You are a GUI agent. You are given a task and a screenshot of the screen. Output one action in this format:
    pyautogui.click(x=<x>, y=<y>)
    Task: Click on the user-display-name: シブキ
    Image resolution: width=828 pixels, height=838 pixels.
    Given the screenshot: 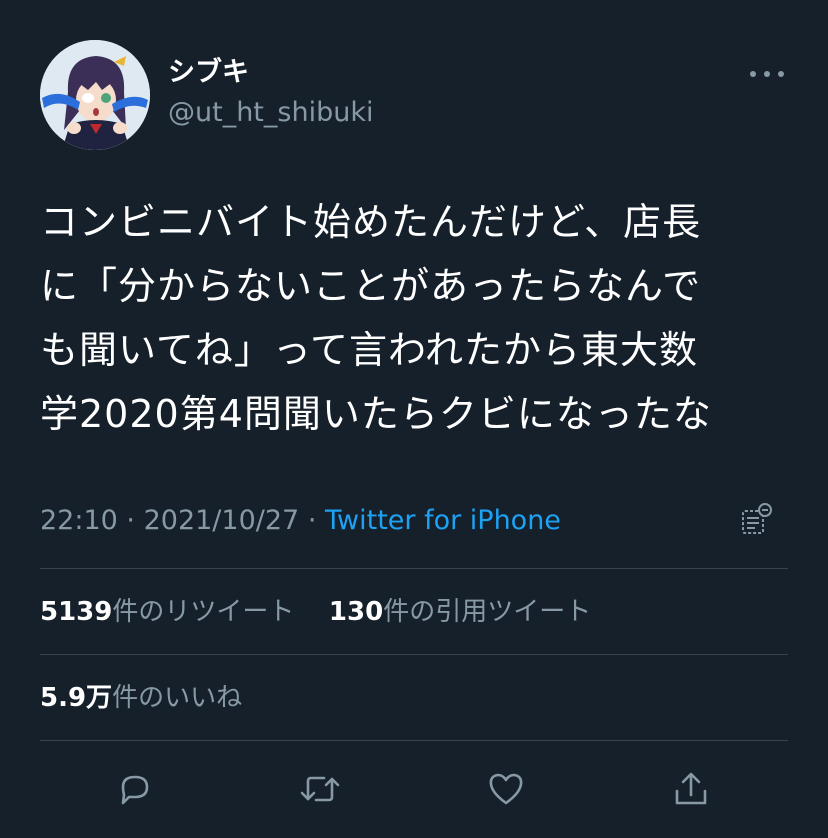 What is the action you would take?
    pyautogui.click(x=208, y=73)
    